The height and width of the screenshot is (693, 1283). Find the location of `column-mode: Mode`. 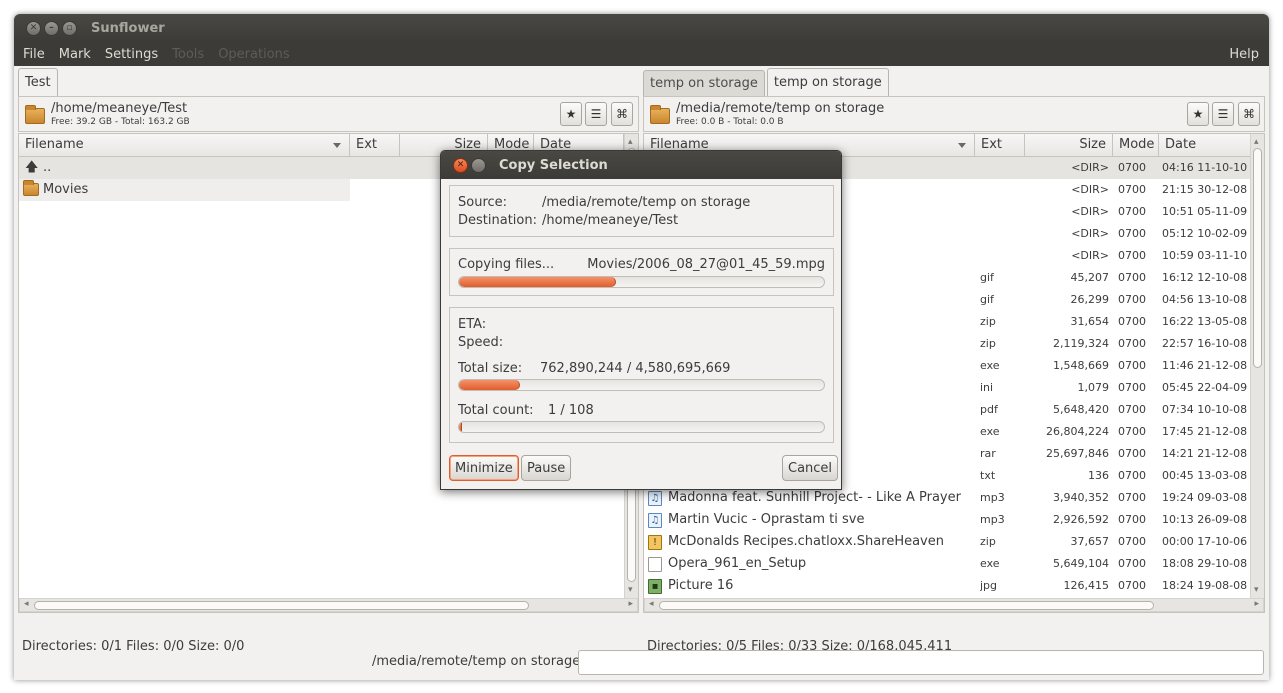

column-mode: Mode is located at coordinates (1136, 145).